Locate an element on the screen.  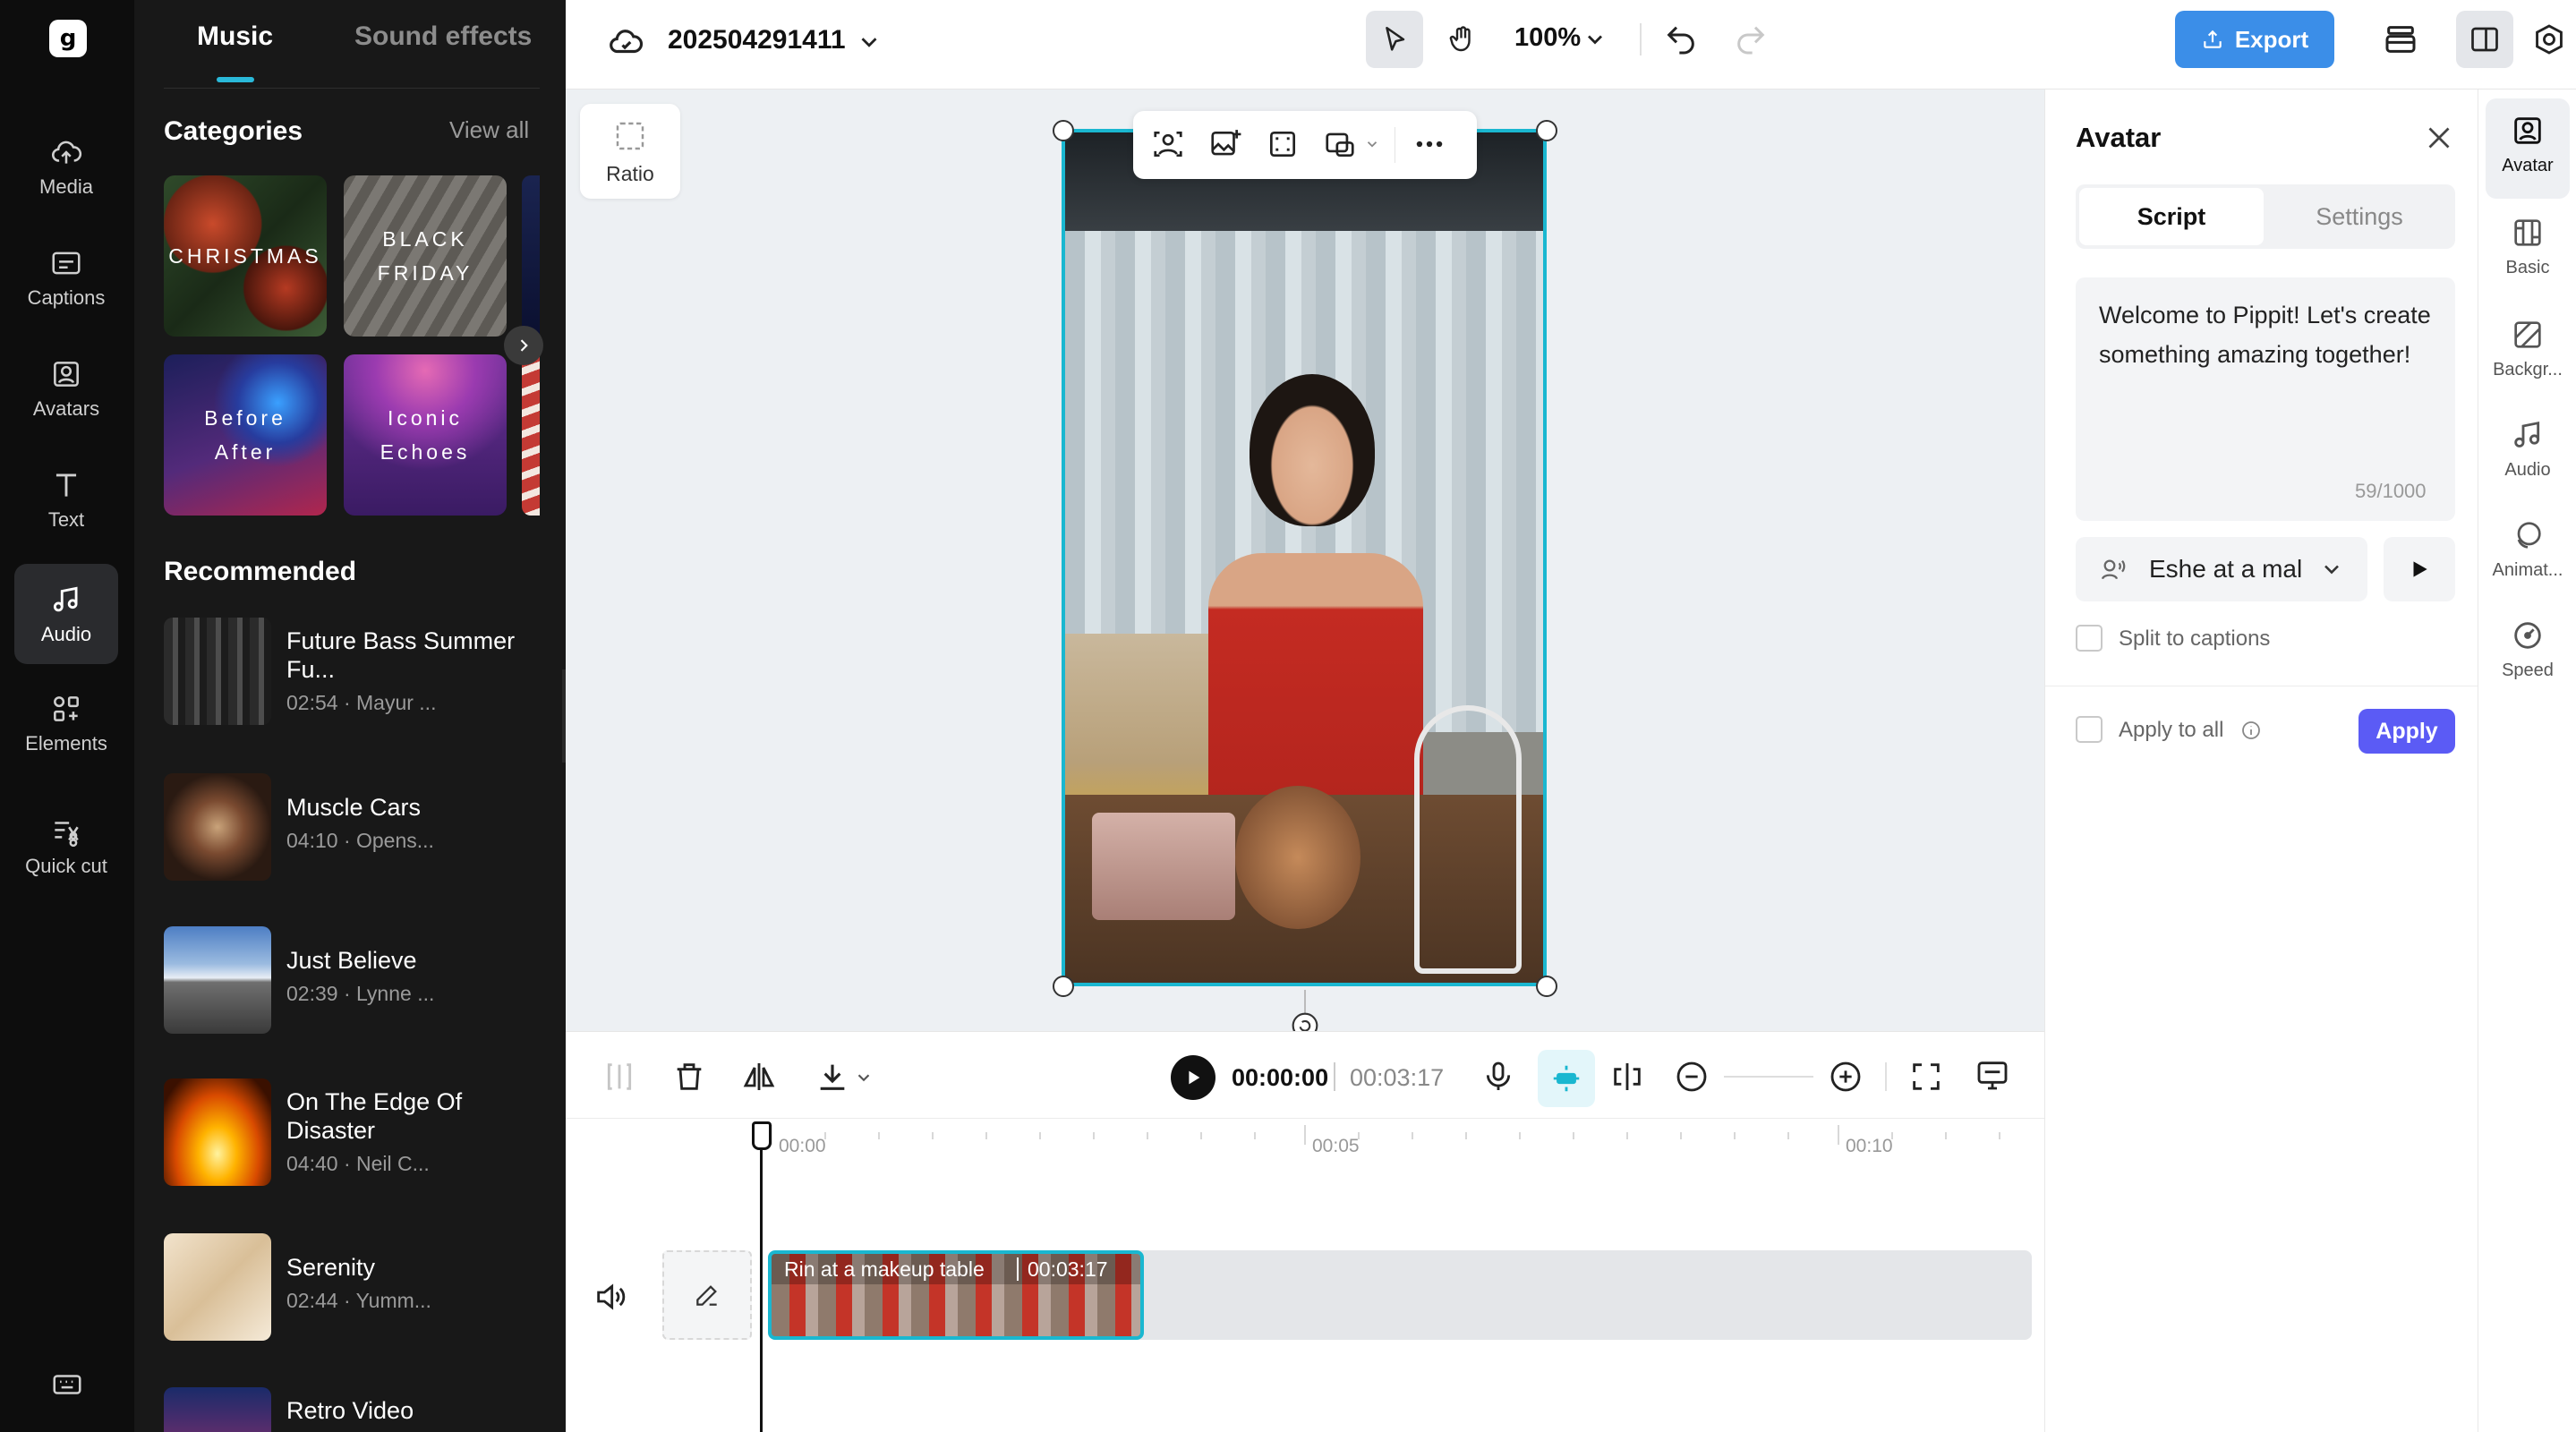
tab-music: Music is located at coordinates (235, 36).